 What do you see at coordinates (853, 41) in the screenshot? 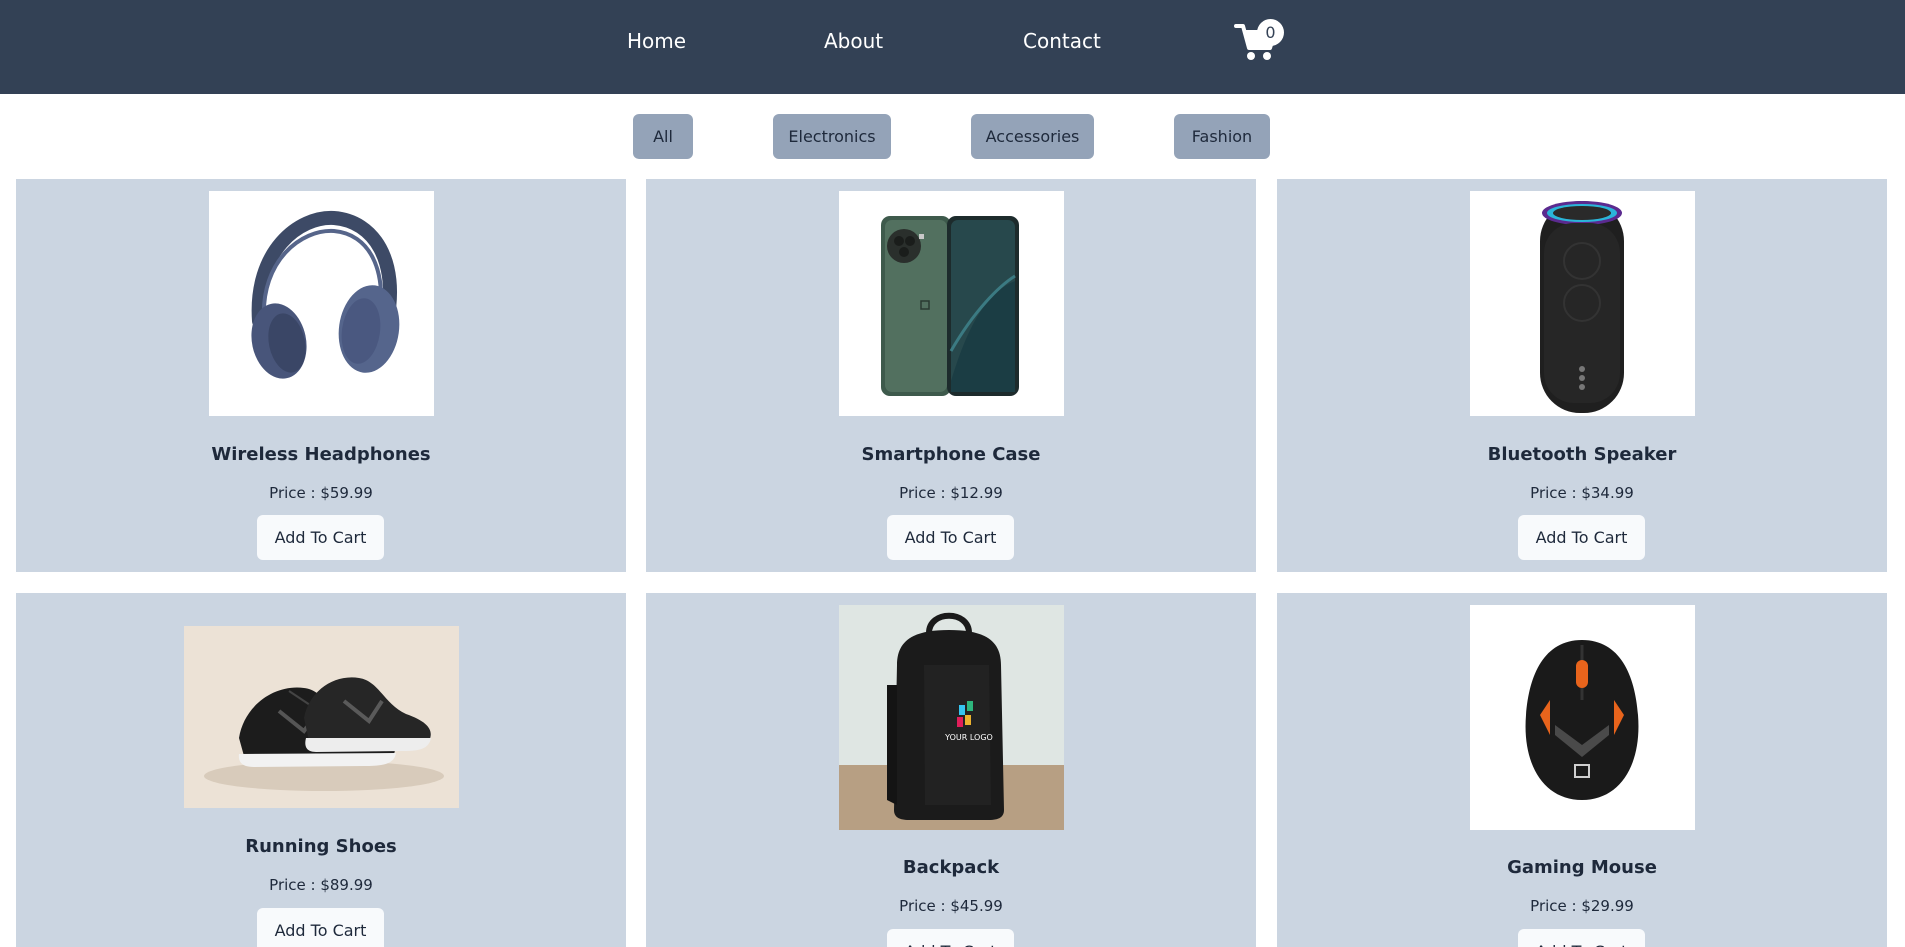
I see `nav-about-link: About` at bounding box center [853, 41].